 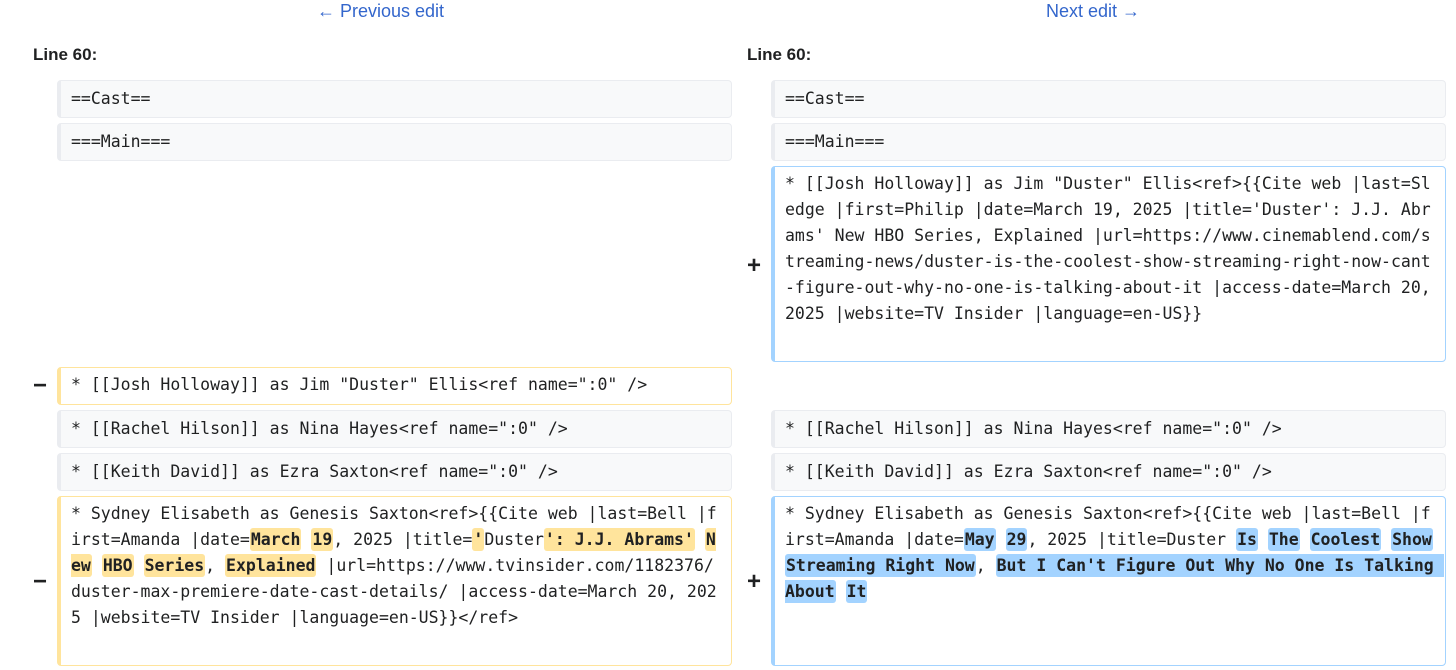 What do you see at coordinates (1412, 539) in the screenshot?
I see `added-word: Show` at bounding box center [1412, 539].